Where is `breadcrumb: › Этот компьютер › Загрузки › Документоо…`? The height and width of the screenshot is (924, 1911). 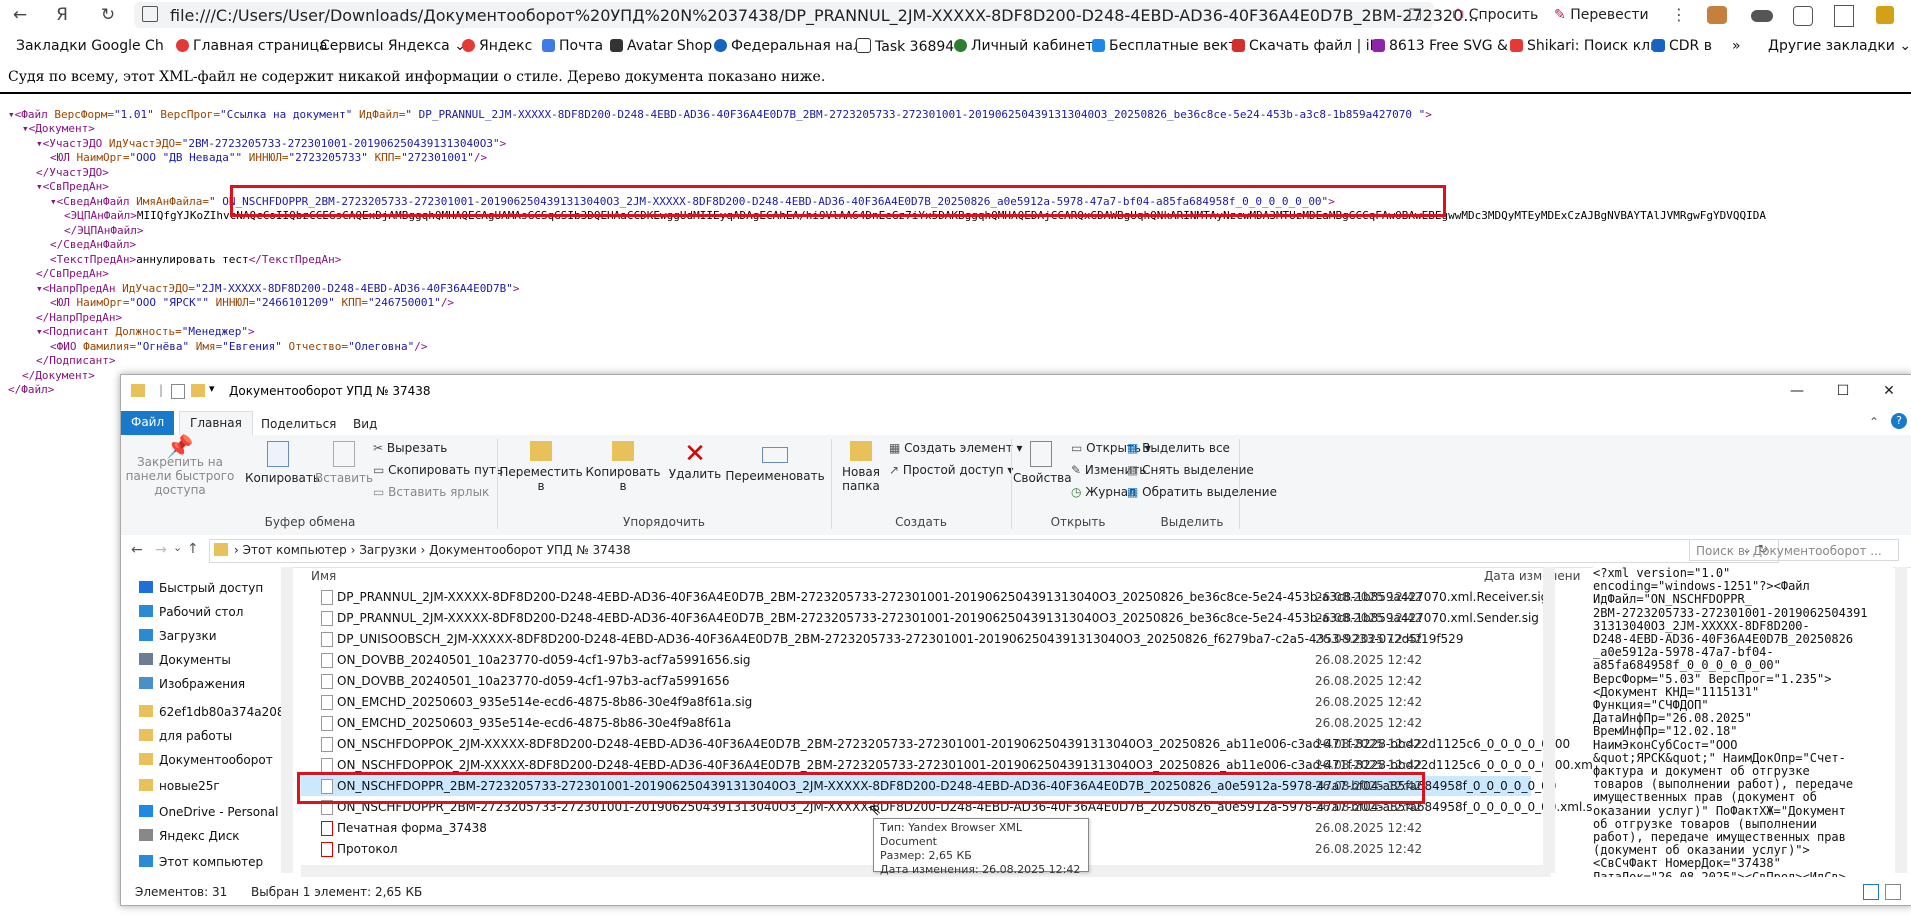 breadcrumb: › Этот компьютер › Загрузки › Документоо… is located at coordinates (994, 551).